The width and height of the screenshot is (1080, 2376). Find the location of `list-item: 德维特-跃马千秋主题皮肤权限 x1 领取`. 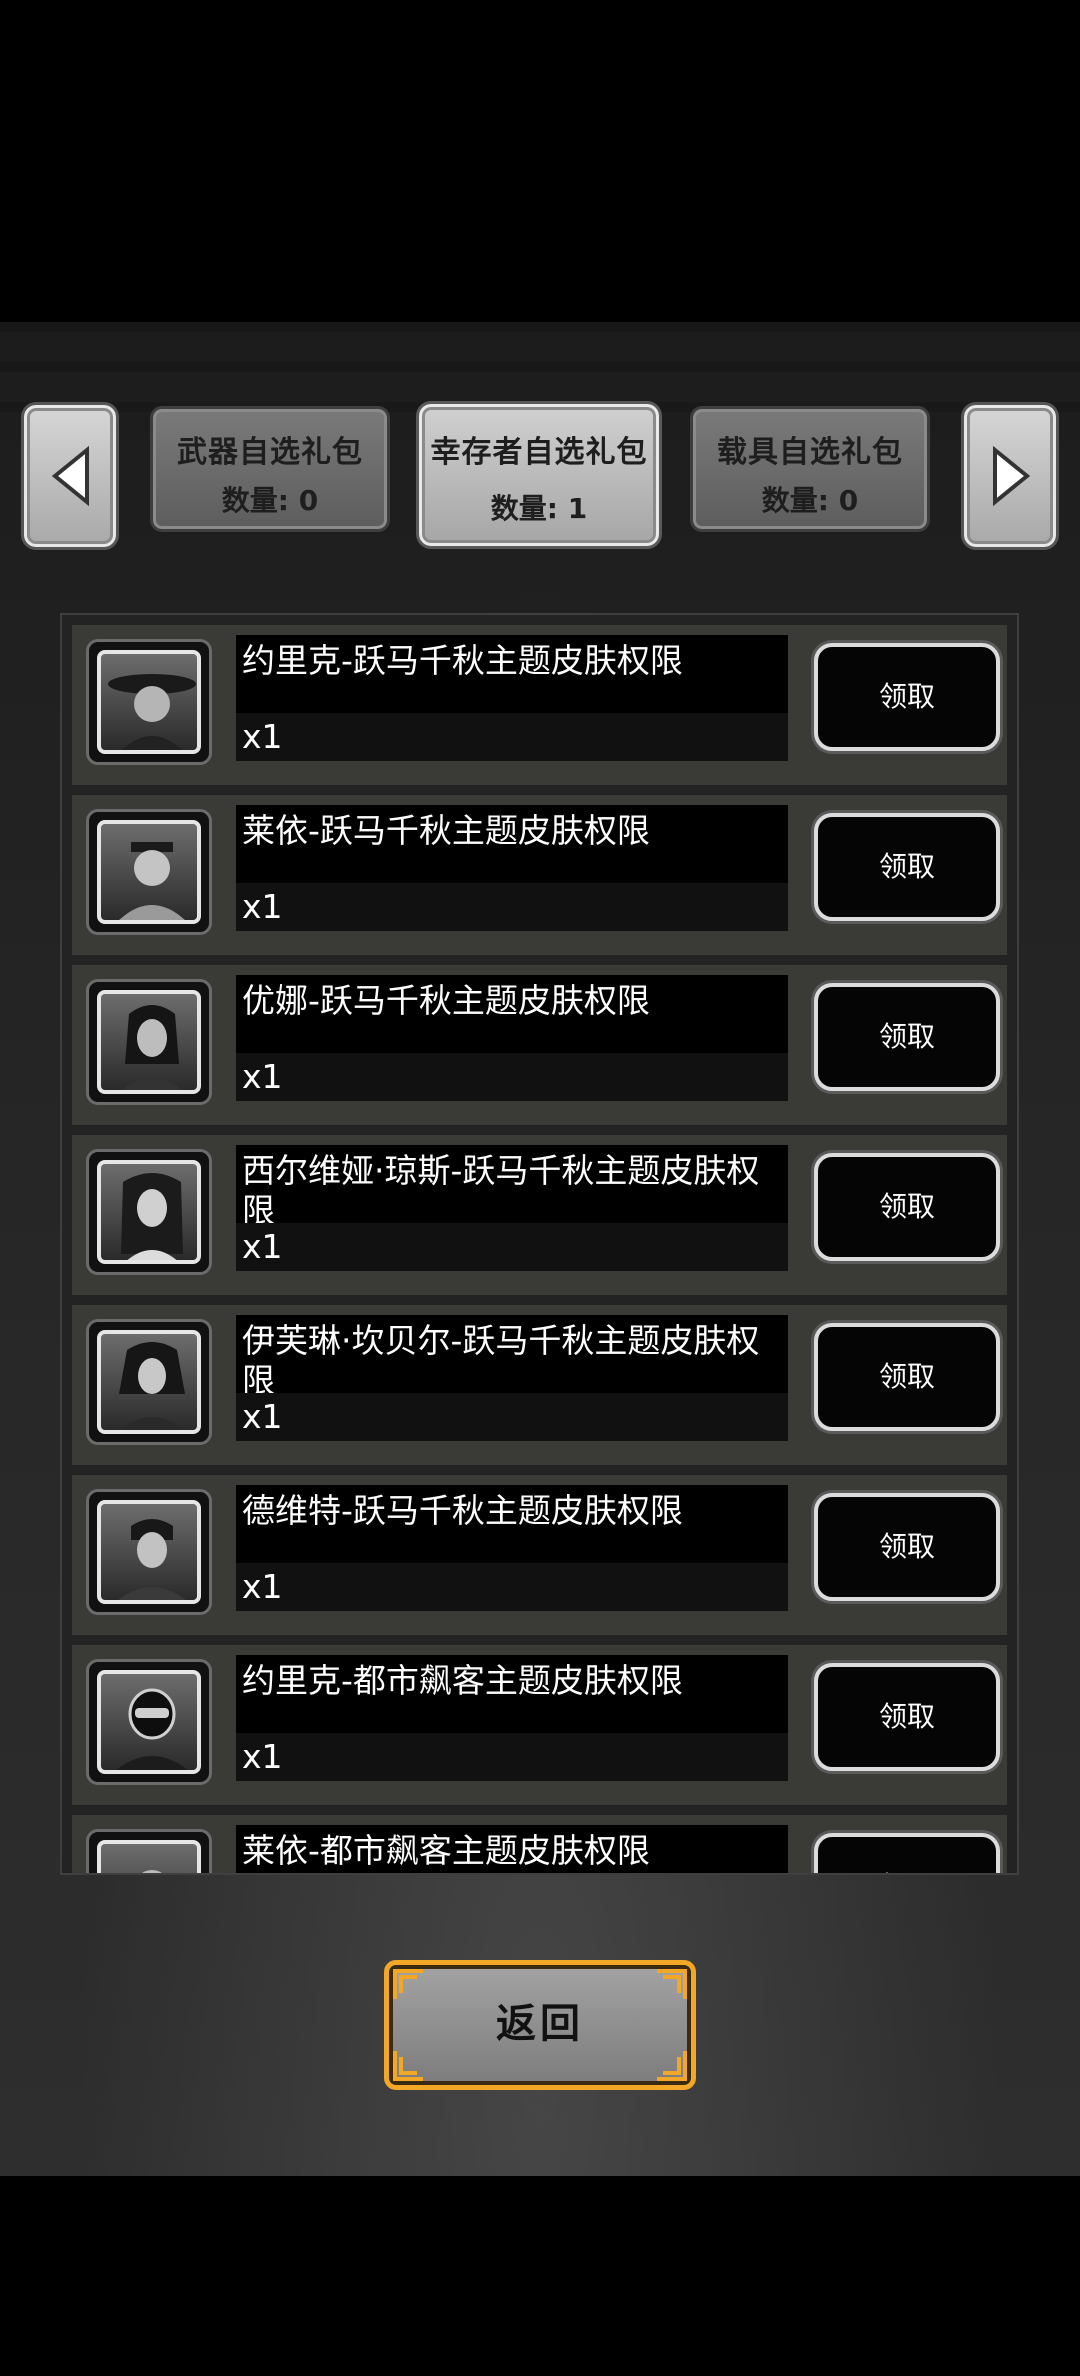

list-item: 德维特-跃马千秋主题皮肤权限 x1 领取 is located at coordinates (539, 1555).